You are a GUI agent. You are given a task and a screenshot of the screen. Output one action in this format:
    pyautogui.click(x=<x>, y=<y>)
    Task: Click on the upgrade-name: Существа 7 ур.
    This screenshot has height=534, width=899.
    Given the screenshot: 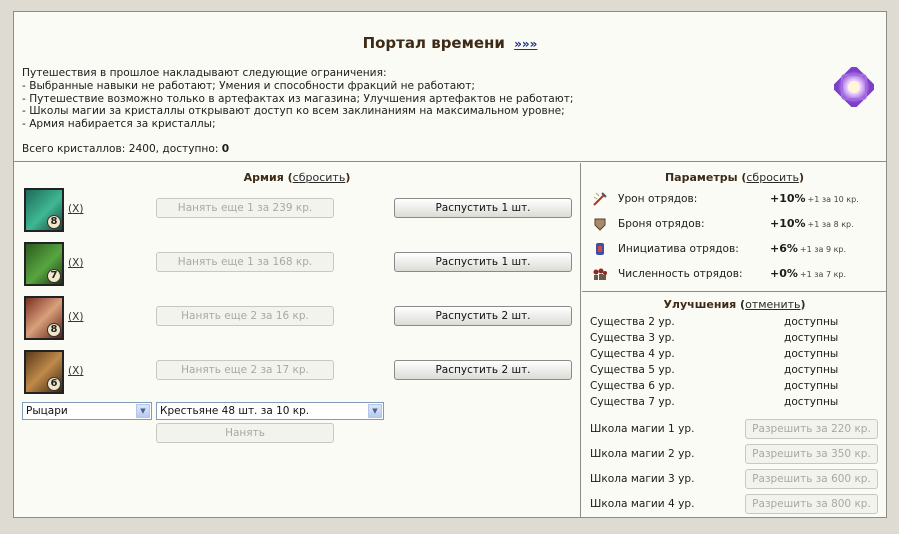 What is the action you would take?
    pyautogui.click(x=632, y=402)
    